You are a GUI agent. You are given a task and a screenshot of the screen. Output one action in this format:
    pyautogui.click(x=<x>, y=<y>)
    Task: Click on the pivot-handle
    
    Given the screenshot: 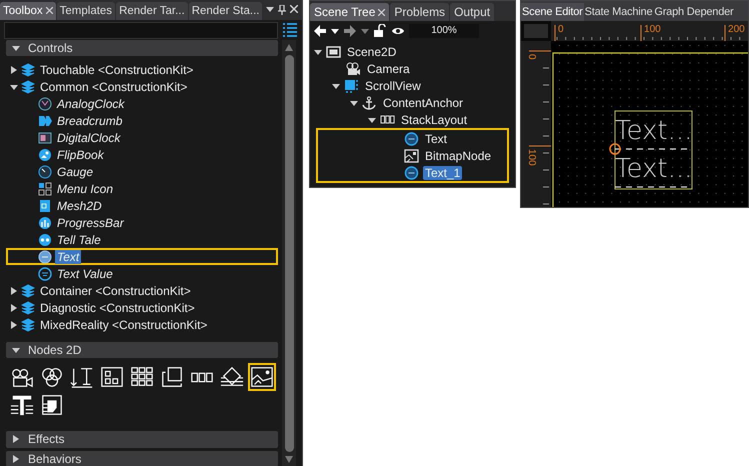 What is the action you would take?
    pyautogui.click(x=615, y=149)
    